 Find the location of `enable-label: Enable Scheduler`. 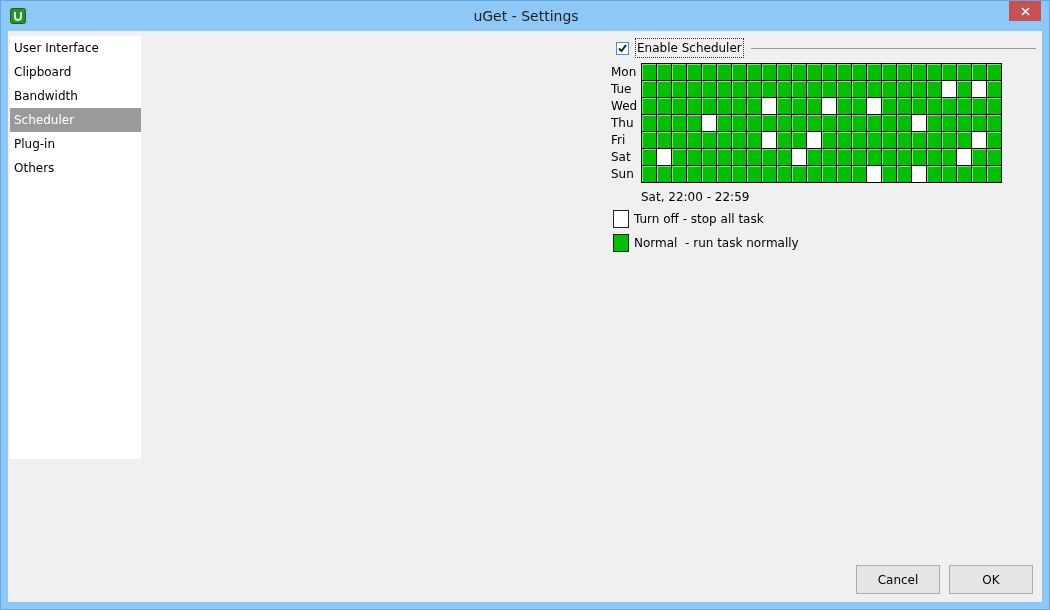

enable-label: Enable Scheduler is located at coordinates (689, 48).